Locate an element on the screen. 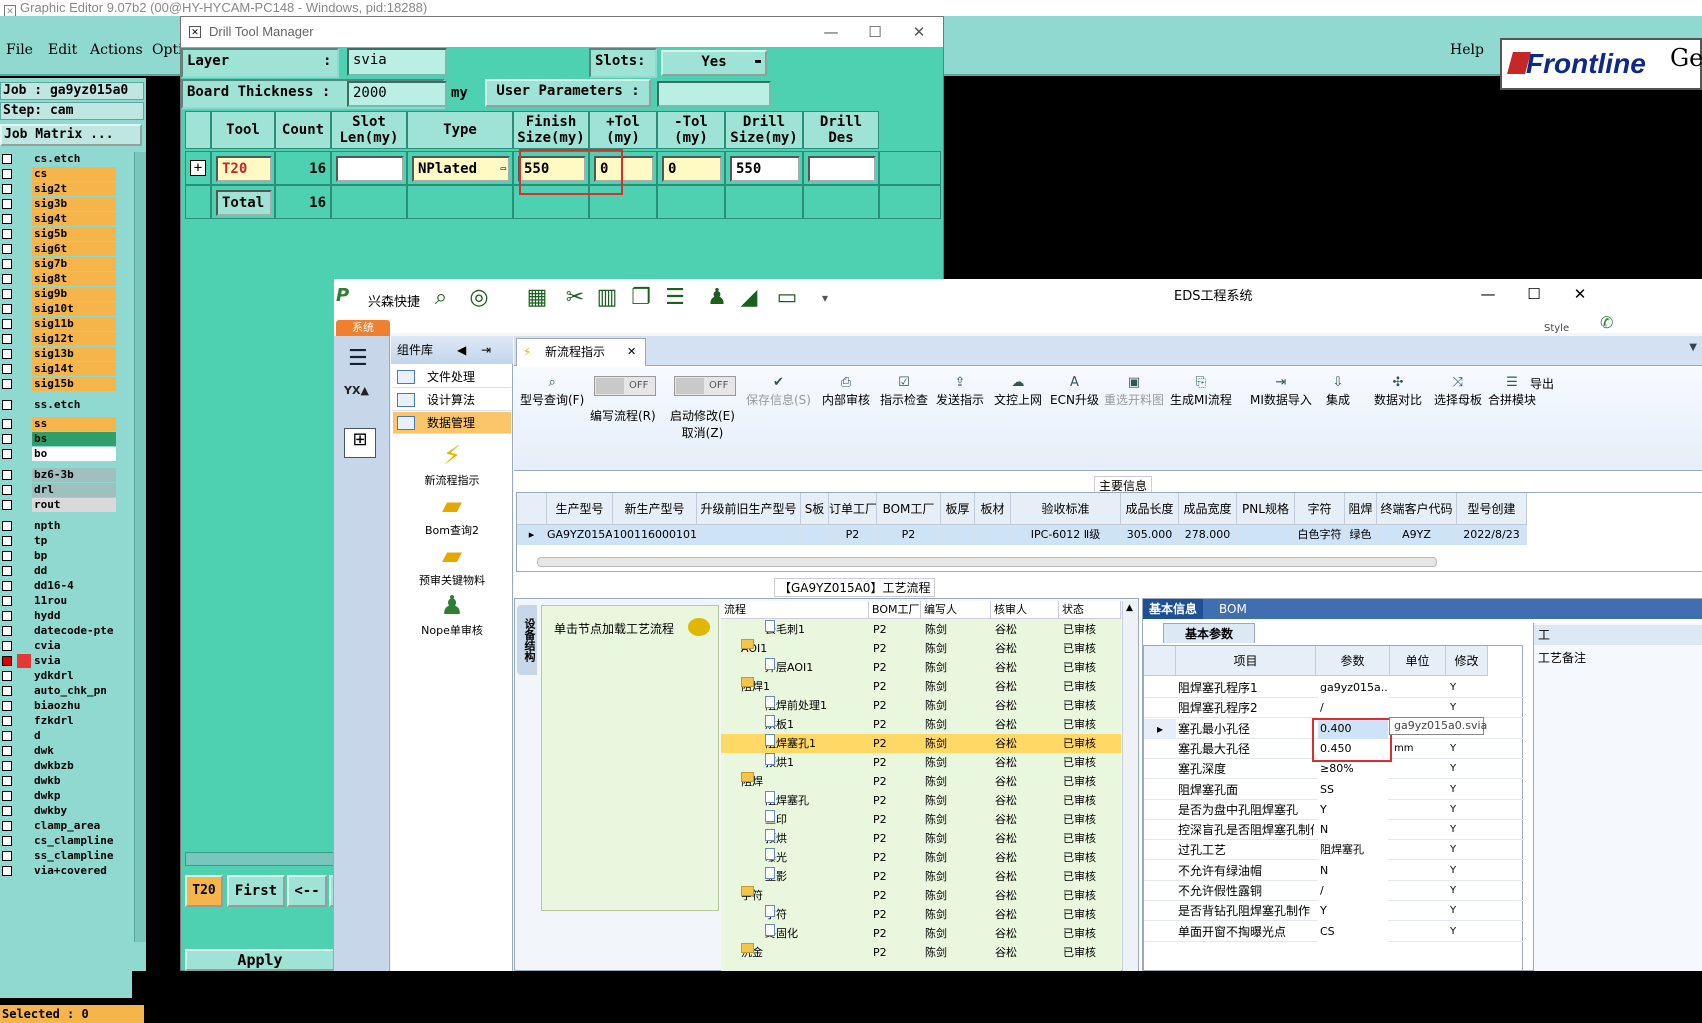 The image size is (1702, 1023). ribbon-button: ⇩ 集成 is located at coordinates (1338, 391).